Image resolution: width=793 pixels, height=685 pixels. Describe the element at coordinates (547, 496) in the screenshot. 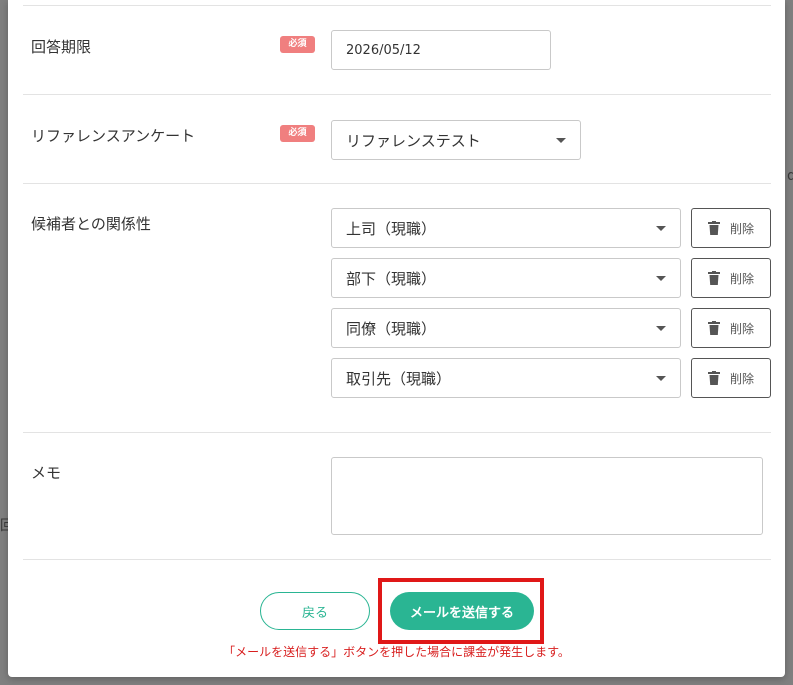

I see `memo-textarea` at that location.